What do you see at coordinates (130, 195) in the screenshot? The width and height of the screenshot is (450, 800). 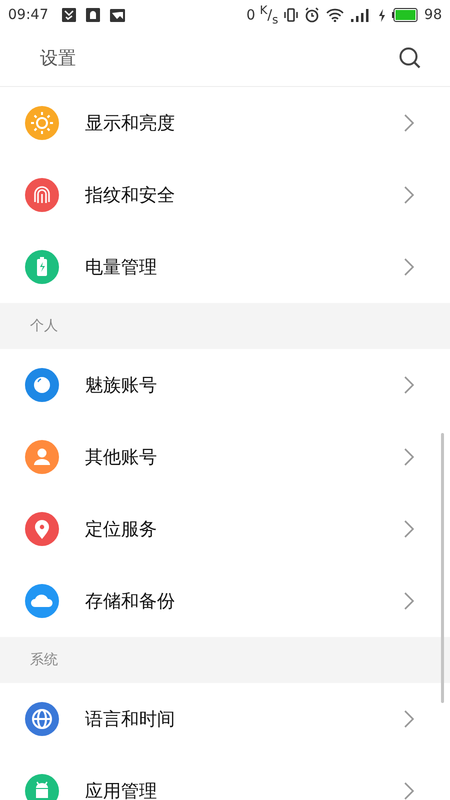 I see `item-label: 指纹和安全` at bounding box center [130, 195].